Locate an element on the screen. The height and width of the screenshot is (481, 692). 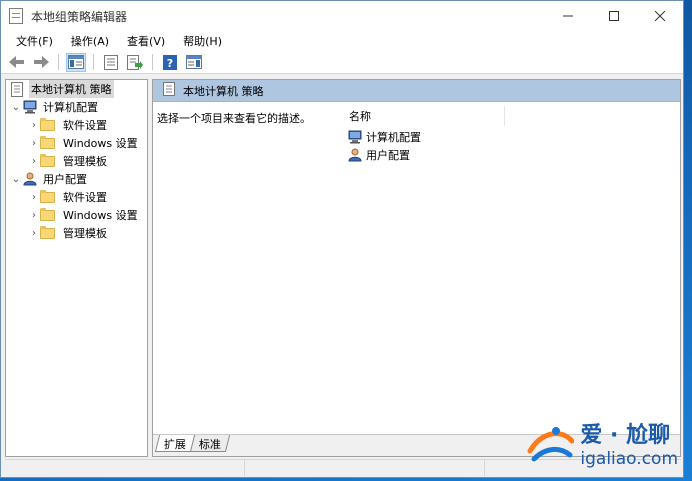
tree-item-computer-windows: › Windows 设置 is located at coordinates (76, 143).